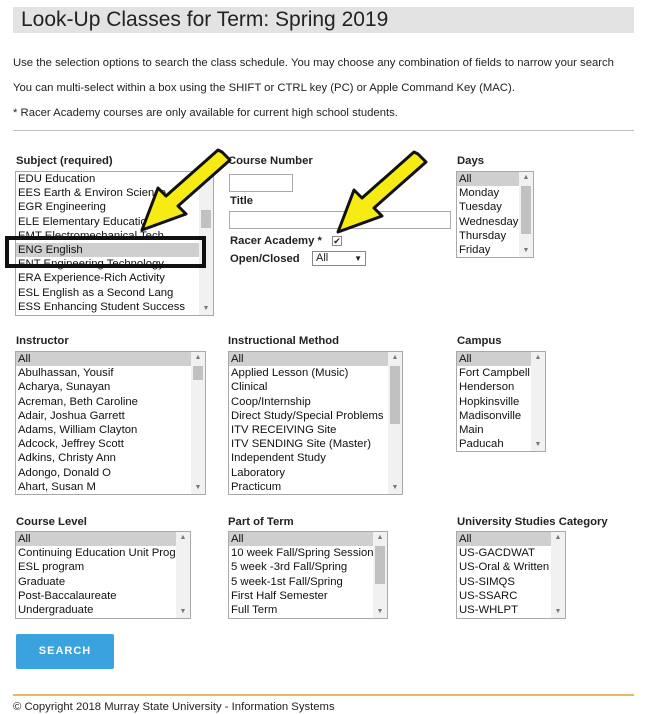 The width and height of the screenshot is (648, 714). Describe the element at coordinates (308, 373) in the screenshot. I see `list-option: Applied Lesson (Music)` at that location.